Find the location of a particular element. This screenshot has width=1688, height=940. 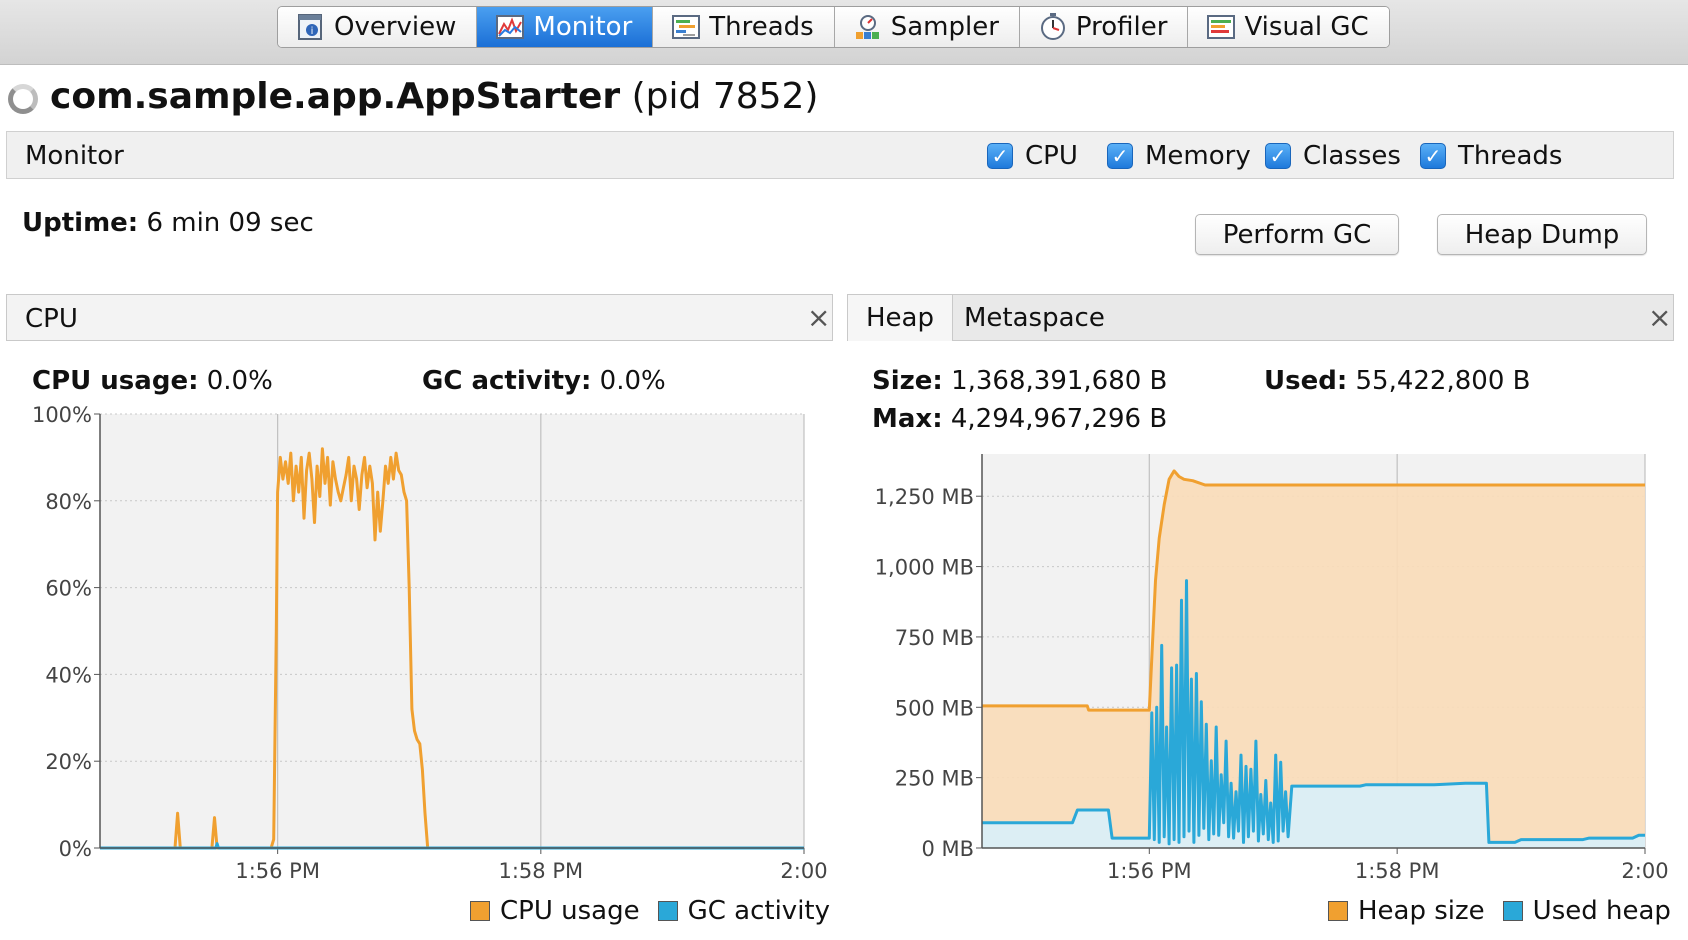

y-tick-label: 40% is located at coordinates (68, 675).